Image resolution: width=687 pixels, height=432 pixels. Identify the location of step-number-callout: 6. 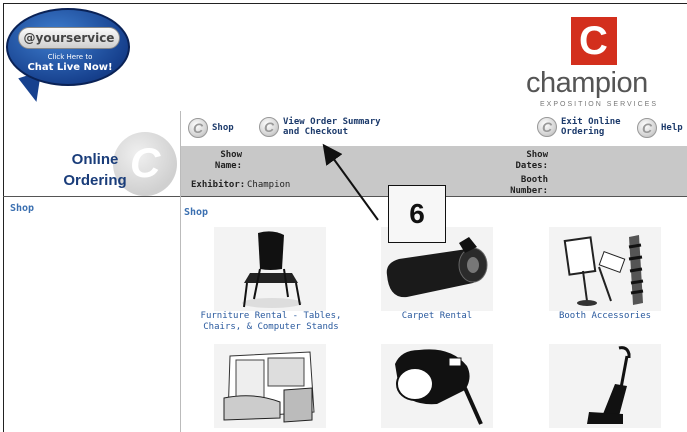
(417, 214).